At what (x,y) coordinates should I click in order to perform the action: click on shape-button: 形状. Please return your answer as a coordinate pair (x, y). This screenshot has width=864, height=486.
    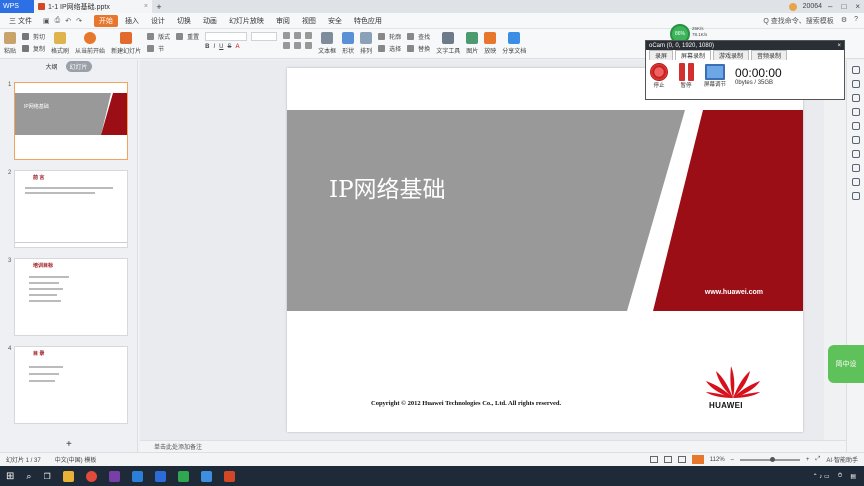
    Looking at the image, I should click on (348, 43).